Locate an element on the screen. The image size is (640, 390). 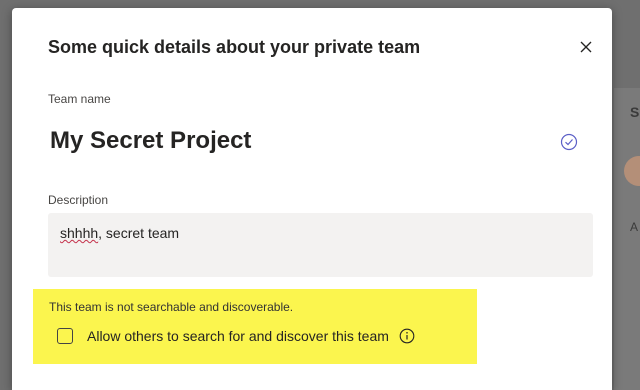
info-icon is located at coordinates (407, 336).